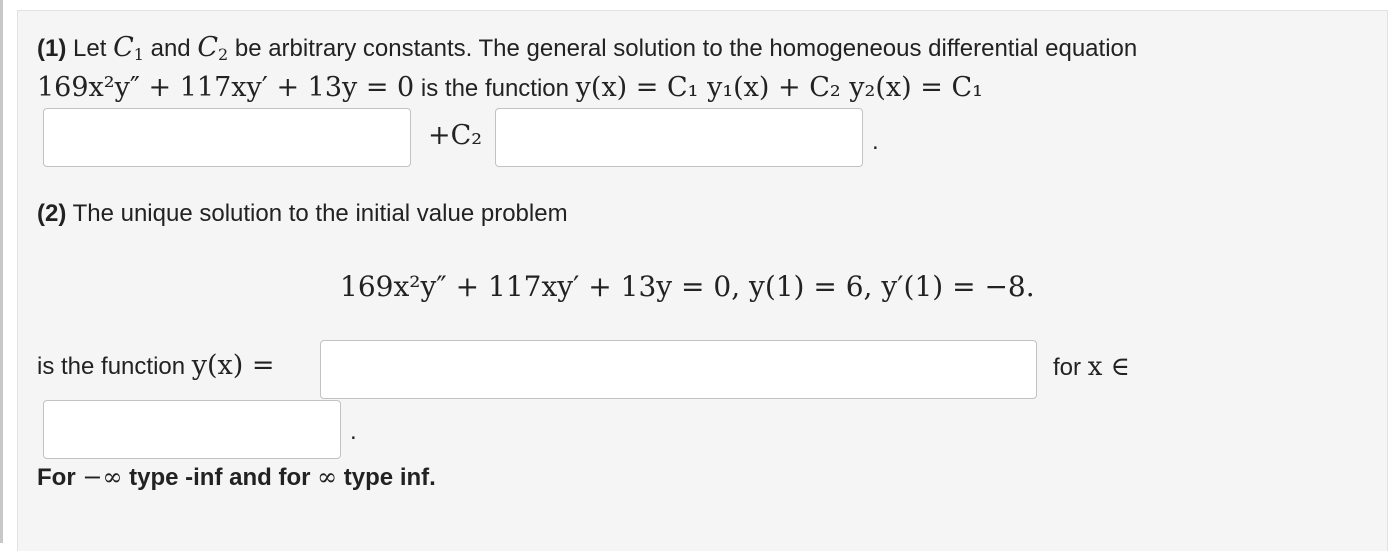 The height and width of the screenshot is (551, 1391). Describe the element at coordinates (52, 213) in the screenshot. I see `part2-label: (2)` at that location.